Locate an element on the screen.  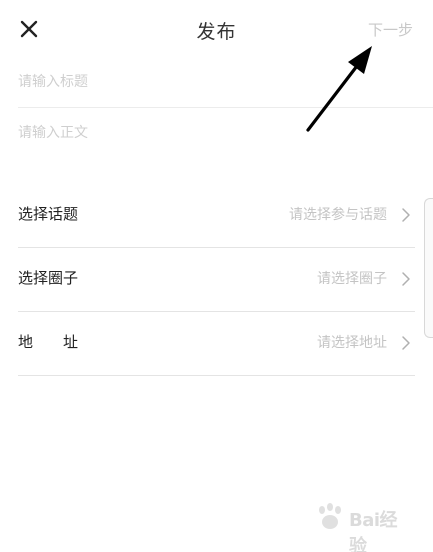
row-placeholder: 请选择圈子 is located at coordinates (352, 279).